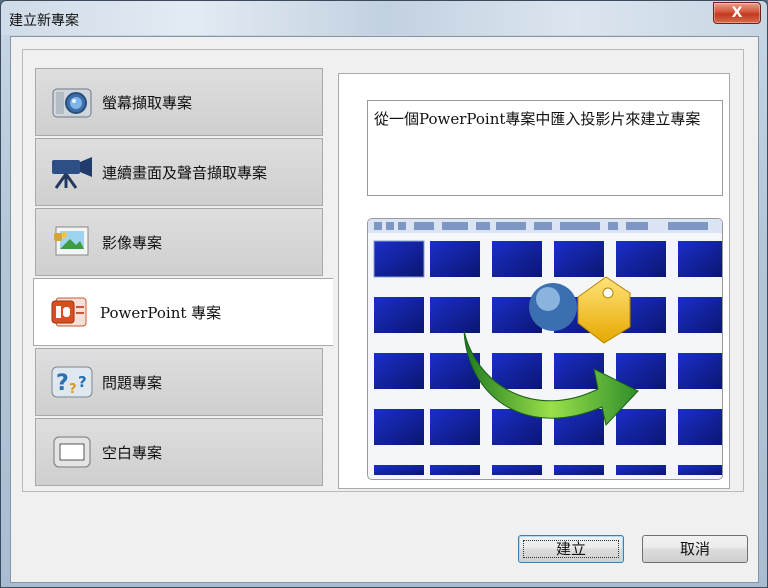  Describe the element at coordinates (185, 172) in the screenshot. I see `tab-label: 連續畫面及聲音擷取專案` at that location.